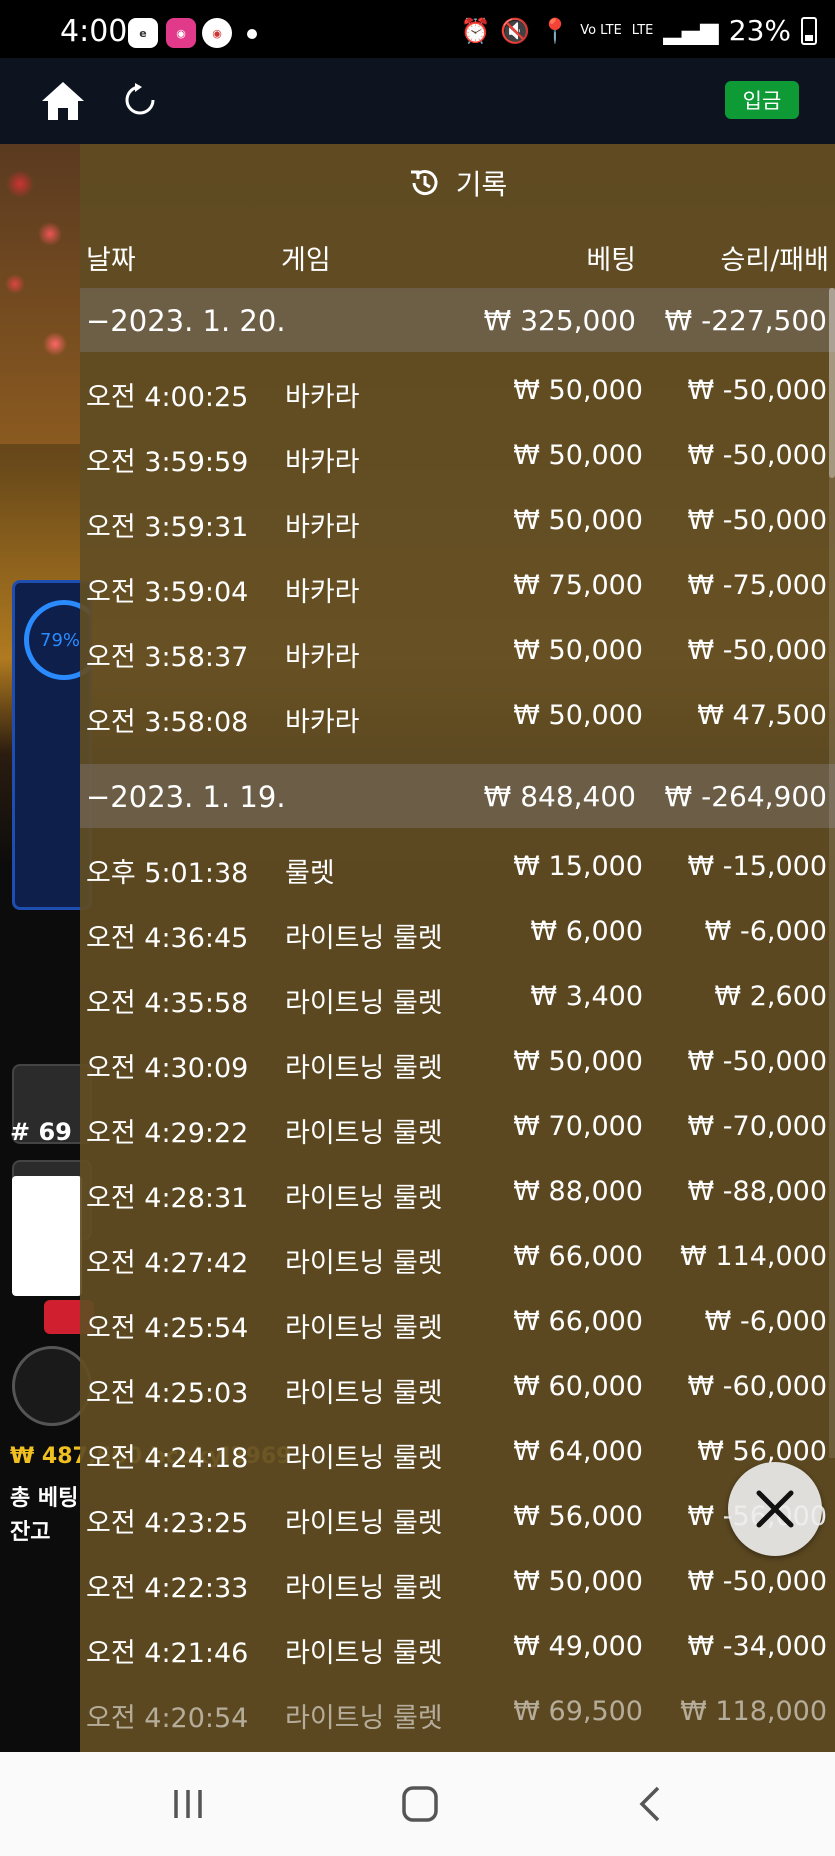  I want to click on row-bet: ₩ 60,000, so click(578, 1386).